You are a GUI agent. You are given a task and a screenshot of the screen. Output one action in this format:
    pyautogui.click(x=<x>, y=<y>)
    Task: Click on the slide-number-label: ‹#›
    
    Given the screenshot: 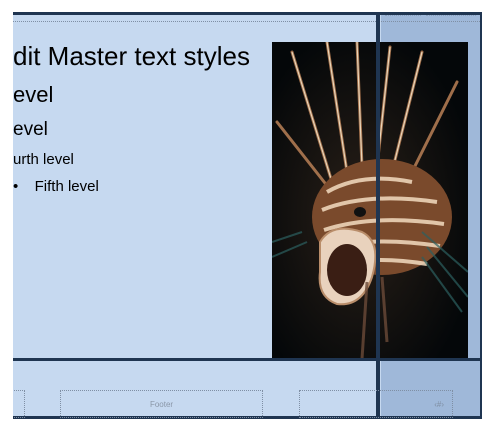 What is the action you would take?
    pyautogui.click(x=439, y=404)
    